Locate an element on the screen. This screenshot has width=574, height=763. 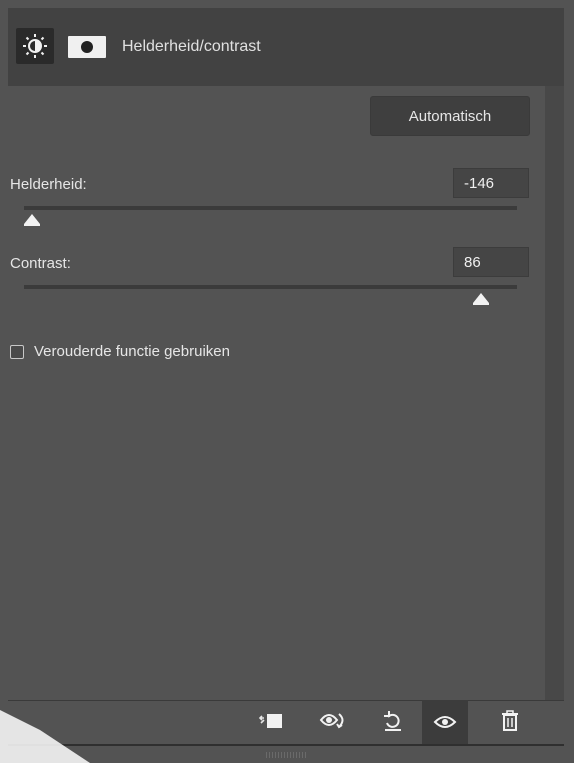
brightness-slider-track is located at coordinates (270, 208).